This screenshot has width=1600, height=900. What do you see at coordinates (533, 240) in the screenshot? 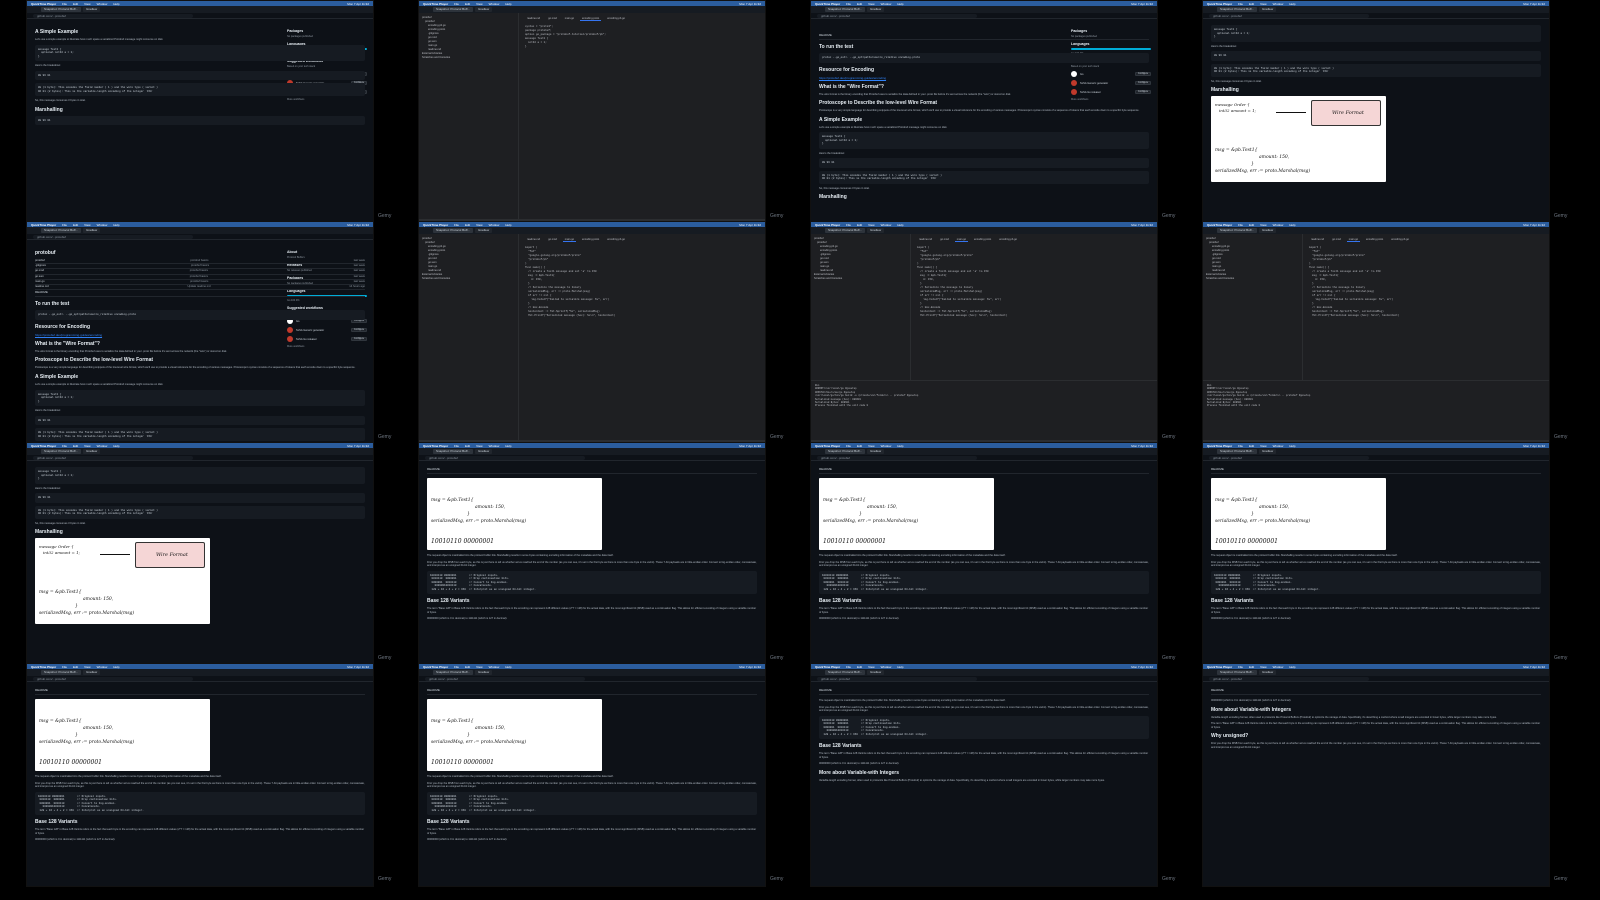
I see `editor-tab: readme.md` at bounding box center [533, 240].